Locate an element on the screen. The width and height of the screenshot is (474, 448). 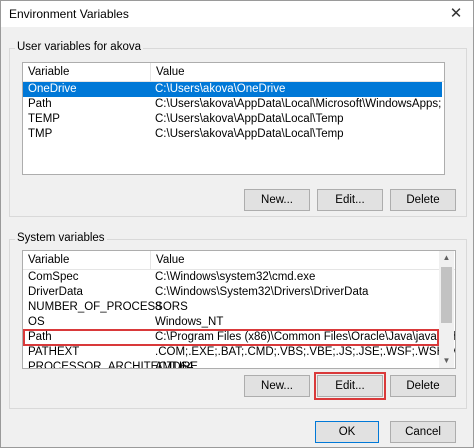
system-list-scrollbar: ▲ ▼ is located at coordinates (446, 309).